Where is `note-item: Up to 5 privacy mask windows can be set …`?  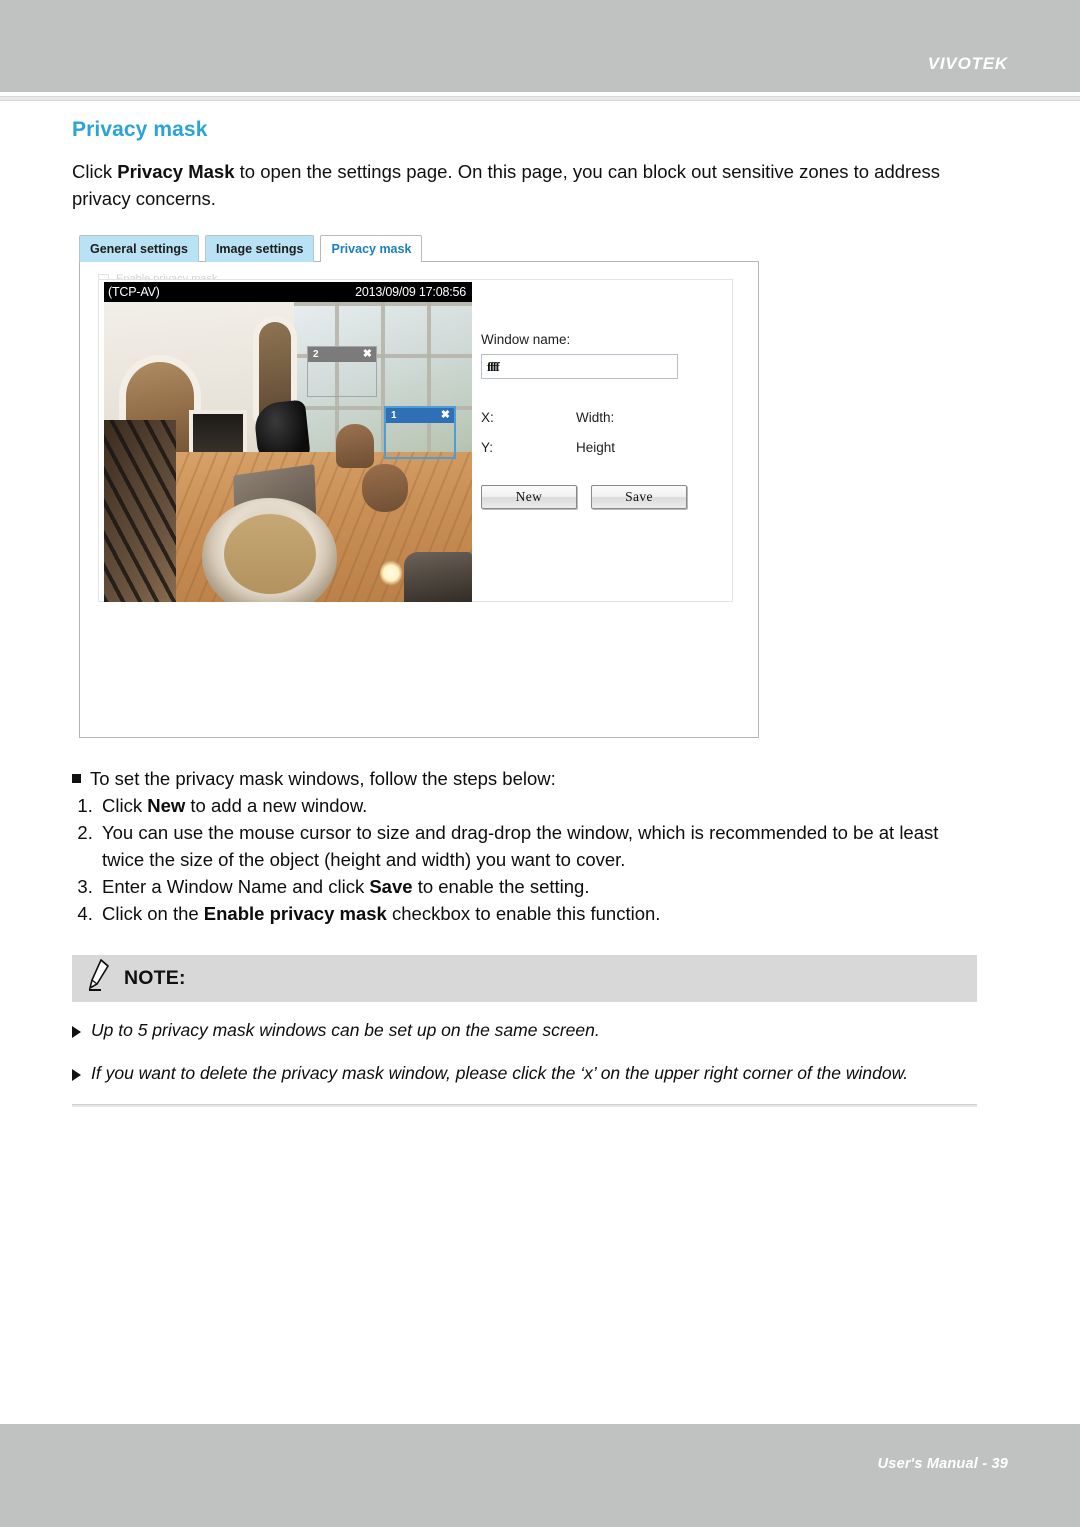
note-item: Up to 5 privacy mask windows can be set … is located at coordinates (524, 1030).